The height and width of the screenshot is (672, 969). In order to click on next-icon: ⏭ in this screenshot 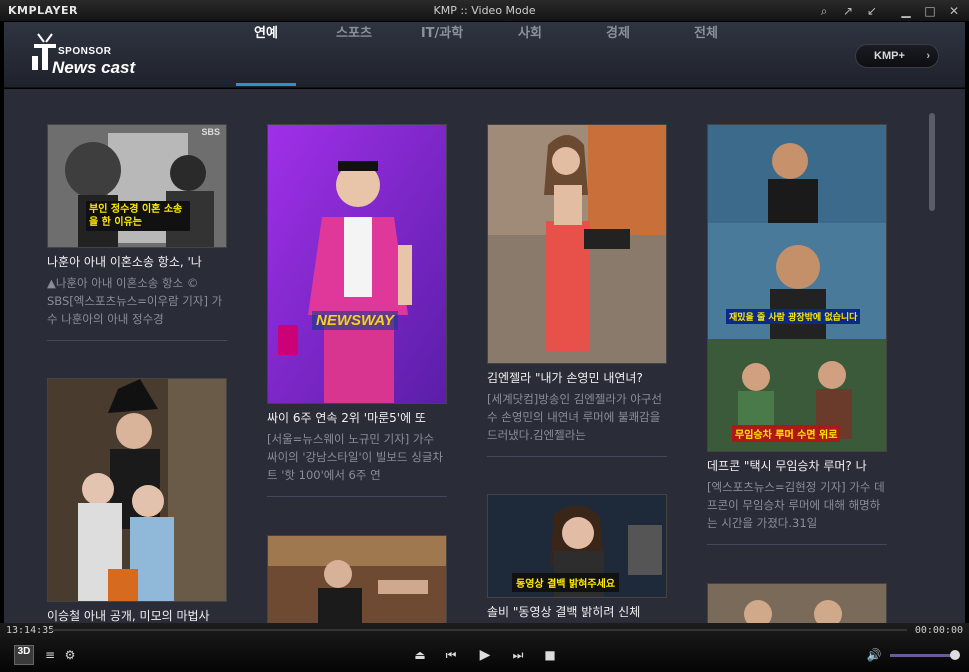, I will do `click(518, 655)`.